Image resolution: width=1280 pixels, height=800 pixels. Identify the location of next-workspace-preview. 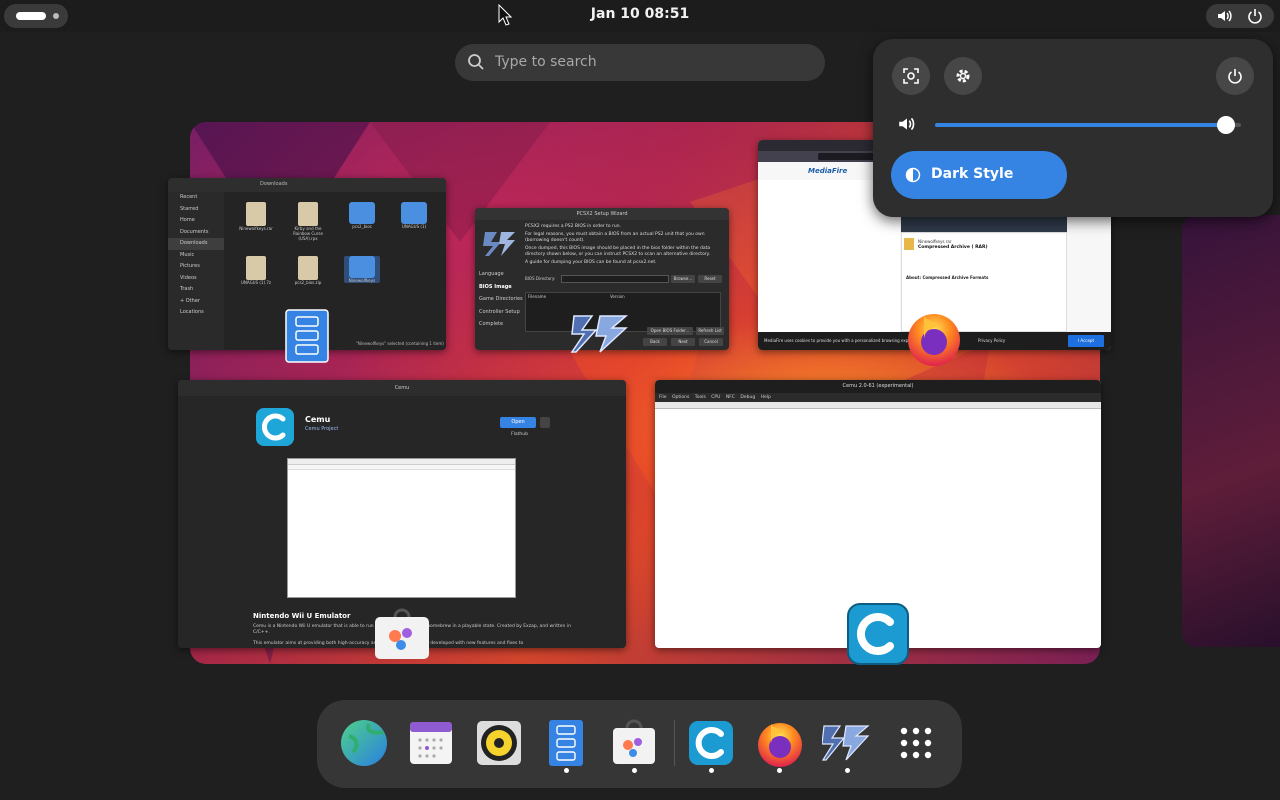
(1231, 431).